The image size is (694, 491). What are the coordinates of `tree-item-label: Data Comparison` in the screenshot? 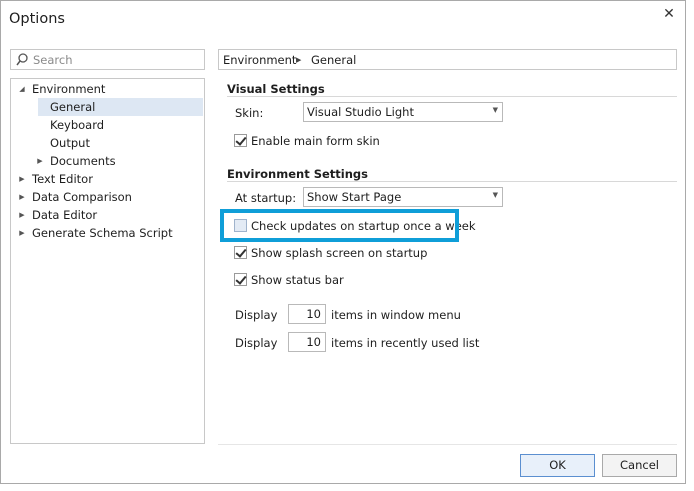 It's located at (82, 197).